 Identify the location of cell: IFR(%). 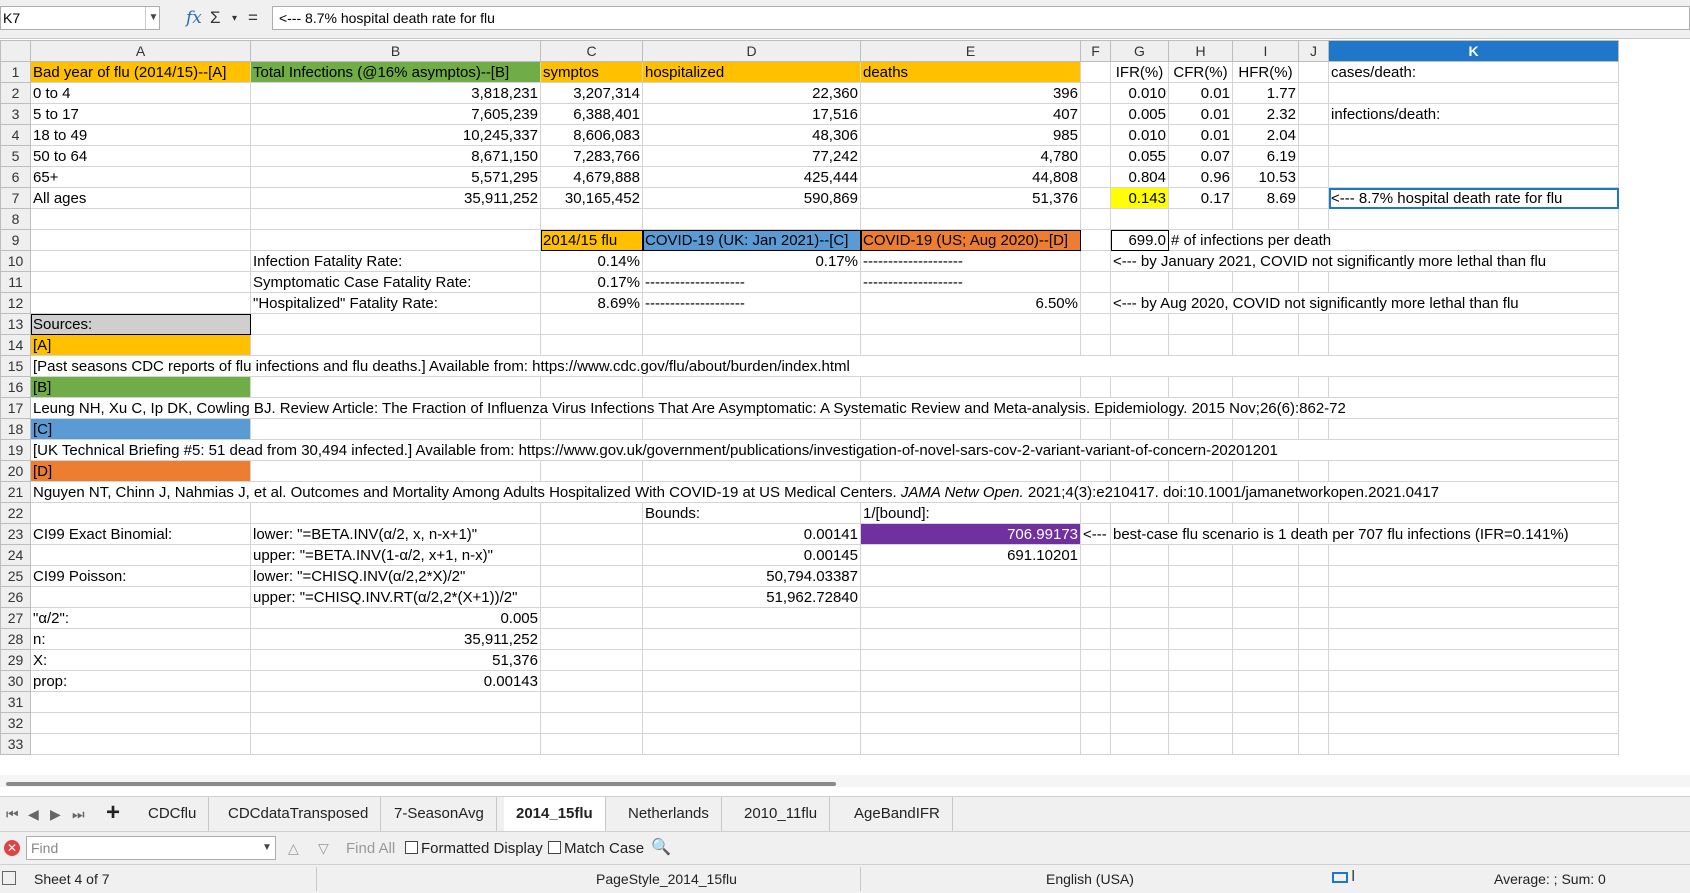
(1139, 72).